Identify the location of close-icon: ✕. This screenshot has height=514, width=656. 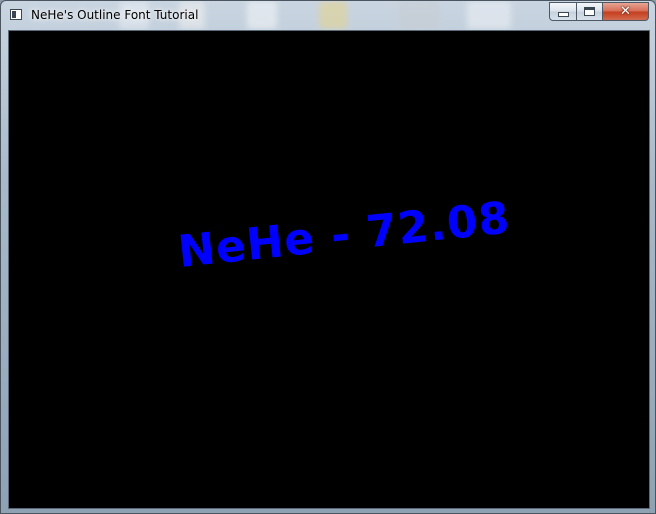
(625, 11).